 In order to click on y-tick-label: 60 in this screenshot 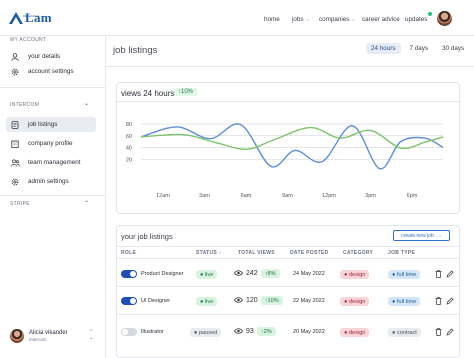, I will do `click(129, 137)`.